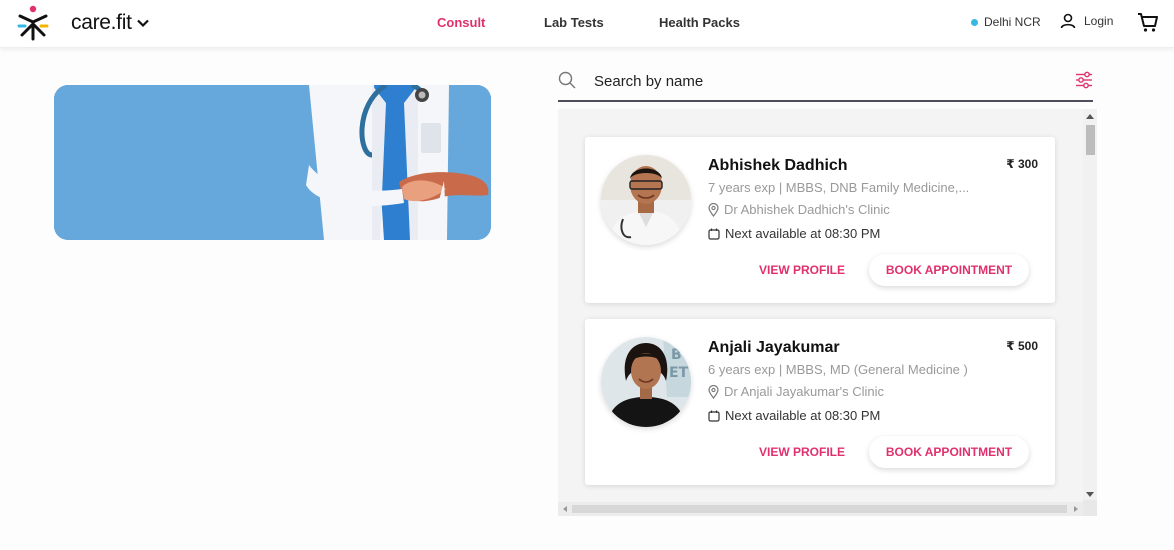  Describe the element at coordinates (646, 382) in the screenshot. I see `doctor-avatar: B ET` at that location.